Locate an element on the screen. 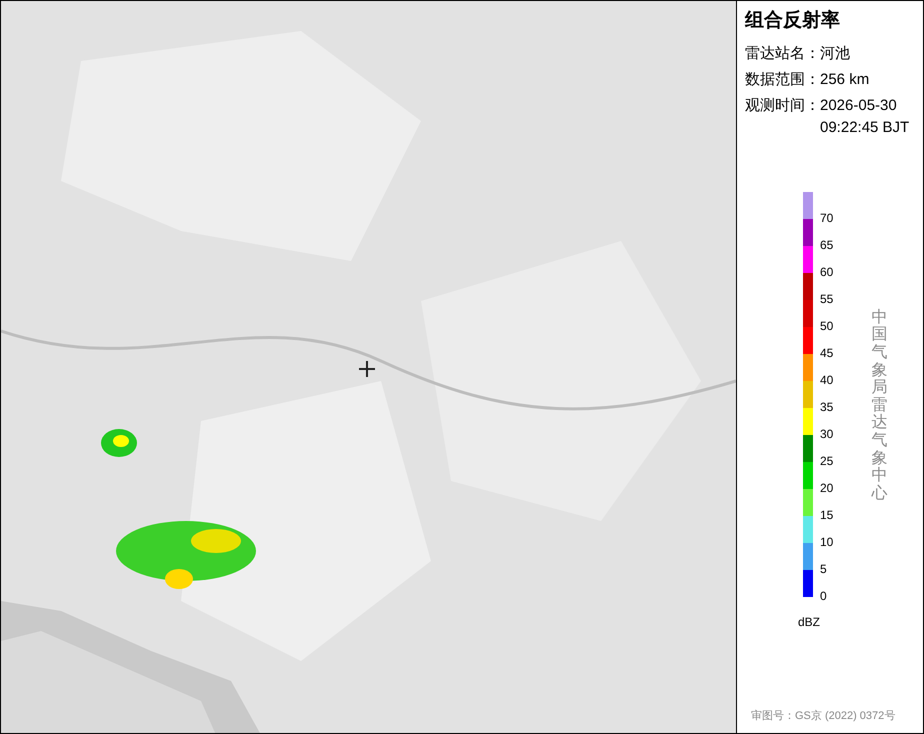  info-value: 2026-05-30 09:22:45 BJT is located at coordinates (865, 117).